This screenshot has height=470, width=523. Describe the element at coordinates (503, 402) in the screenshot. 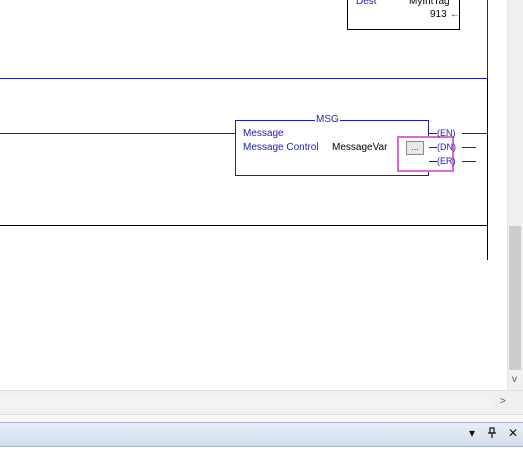

I see `scroll-right-arrow-icon: >` at that location.